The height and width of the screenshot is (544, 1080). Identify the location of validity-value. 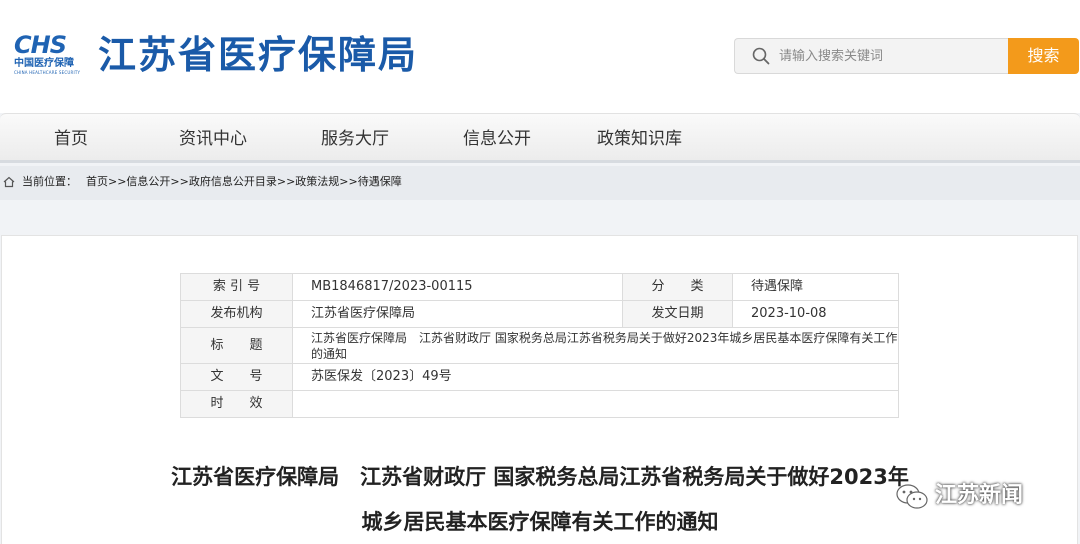
(595, 404).